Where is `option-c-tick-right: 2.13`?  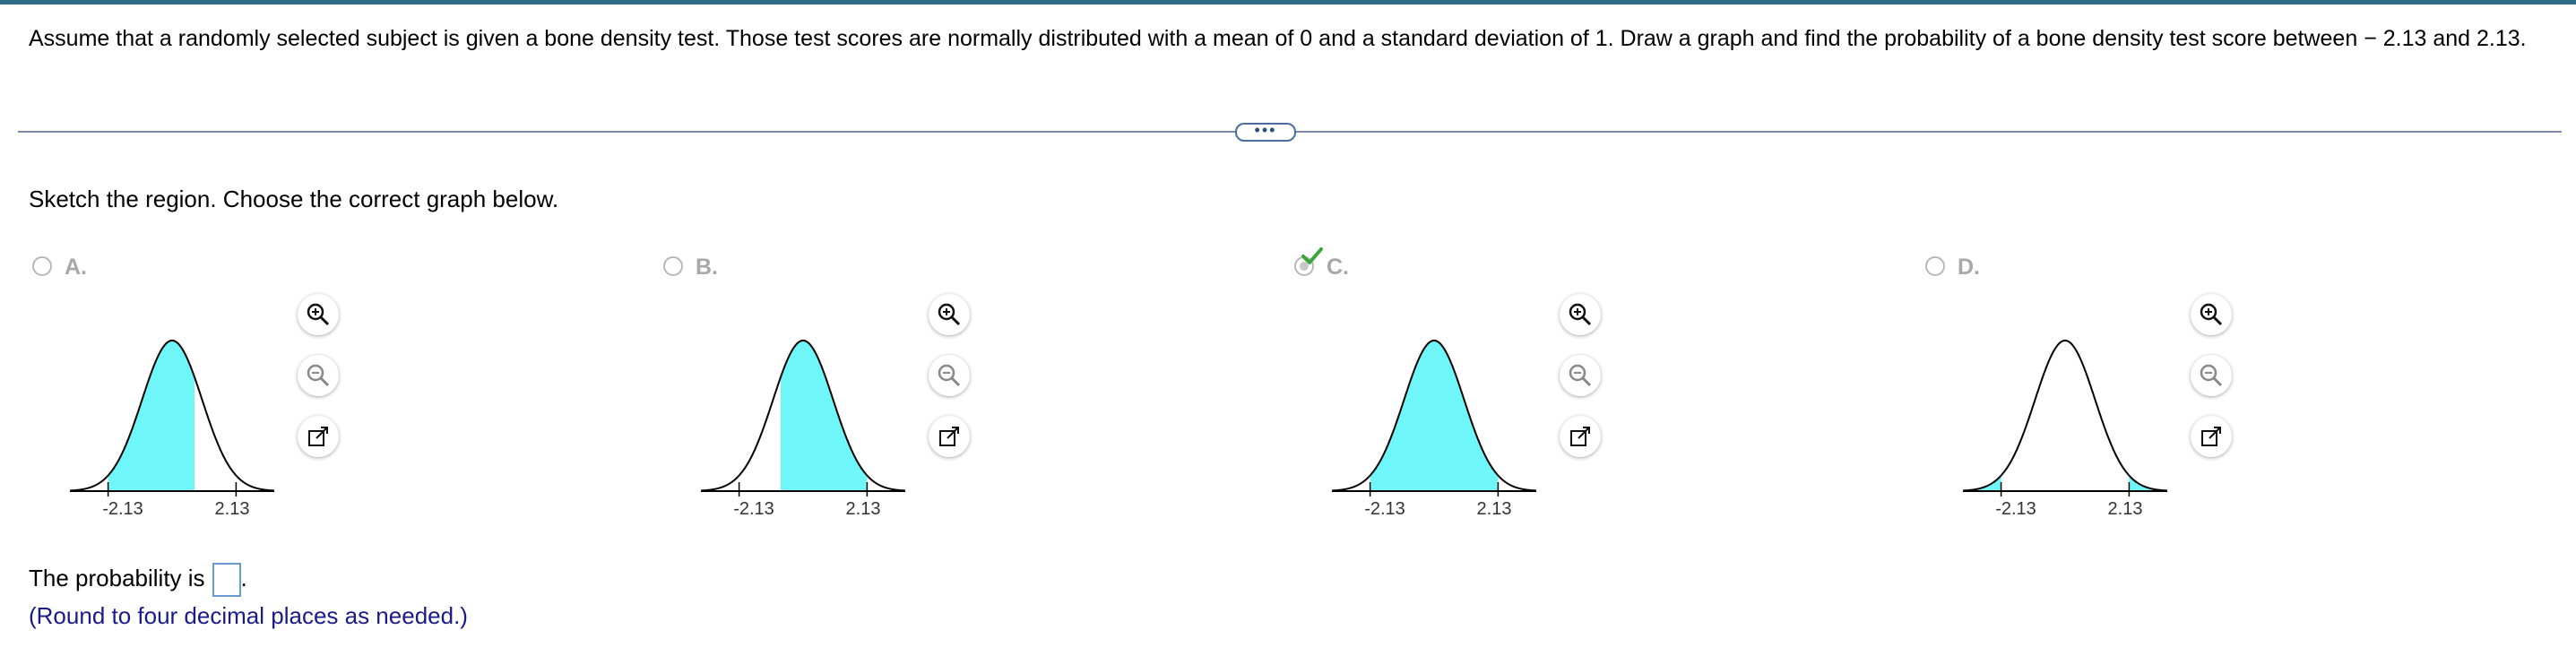
option-c-tick-right: 2.13 is located at coordinates (1494, 509).